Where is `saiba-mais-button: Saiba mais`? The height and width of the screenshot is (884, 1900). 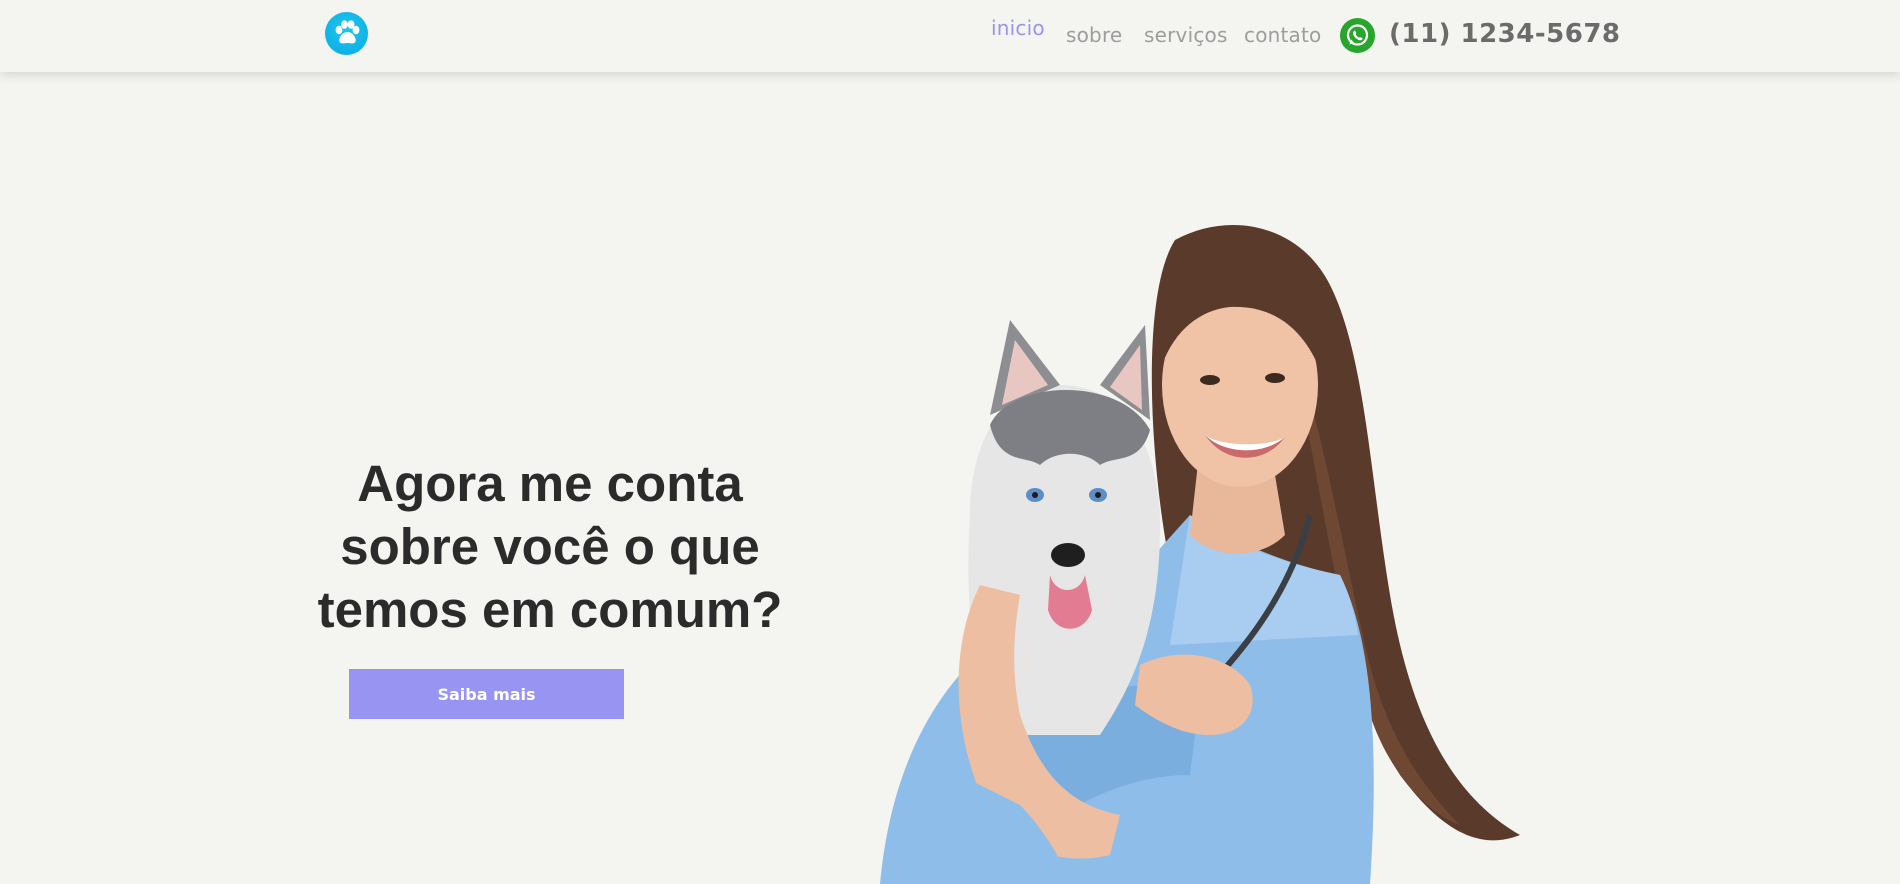 saiba-mais-button: Saiba mais is located at coordinates (486, 694).